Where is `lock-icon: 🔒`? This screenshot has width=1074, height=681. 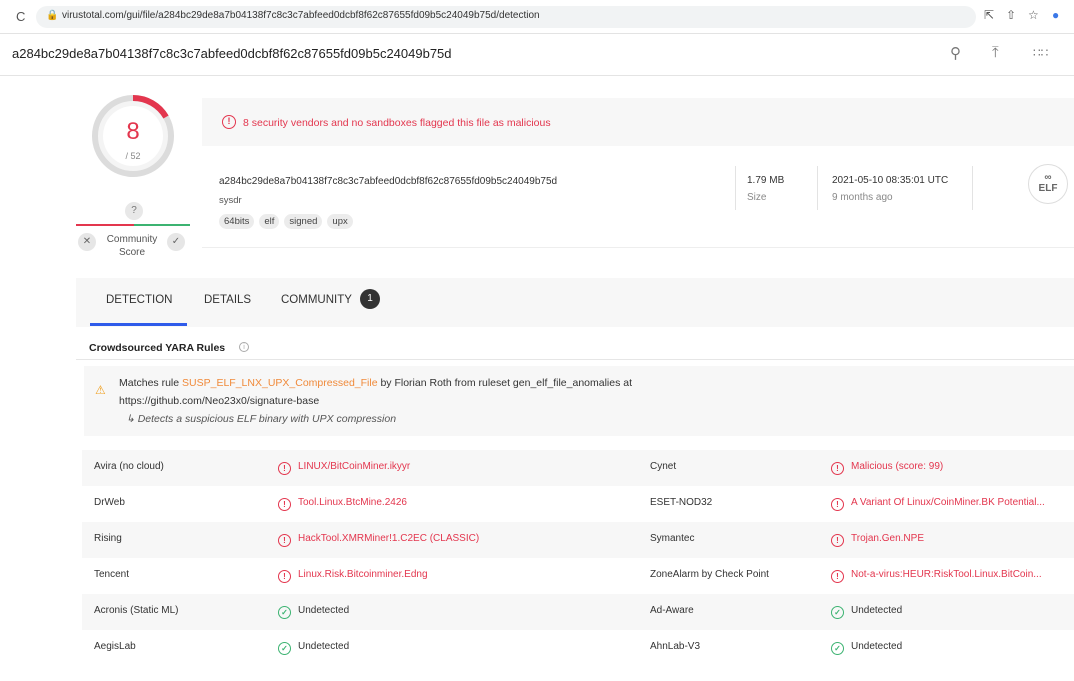 lock-icon: 🔒 is located at coordinates (52, 15).